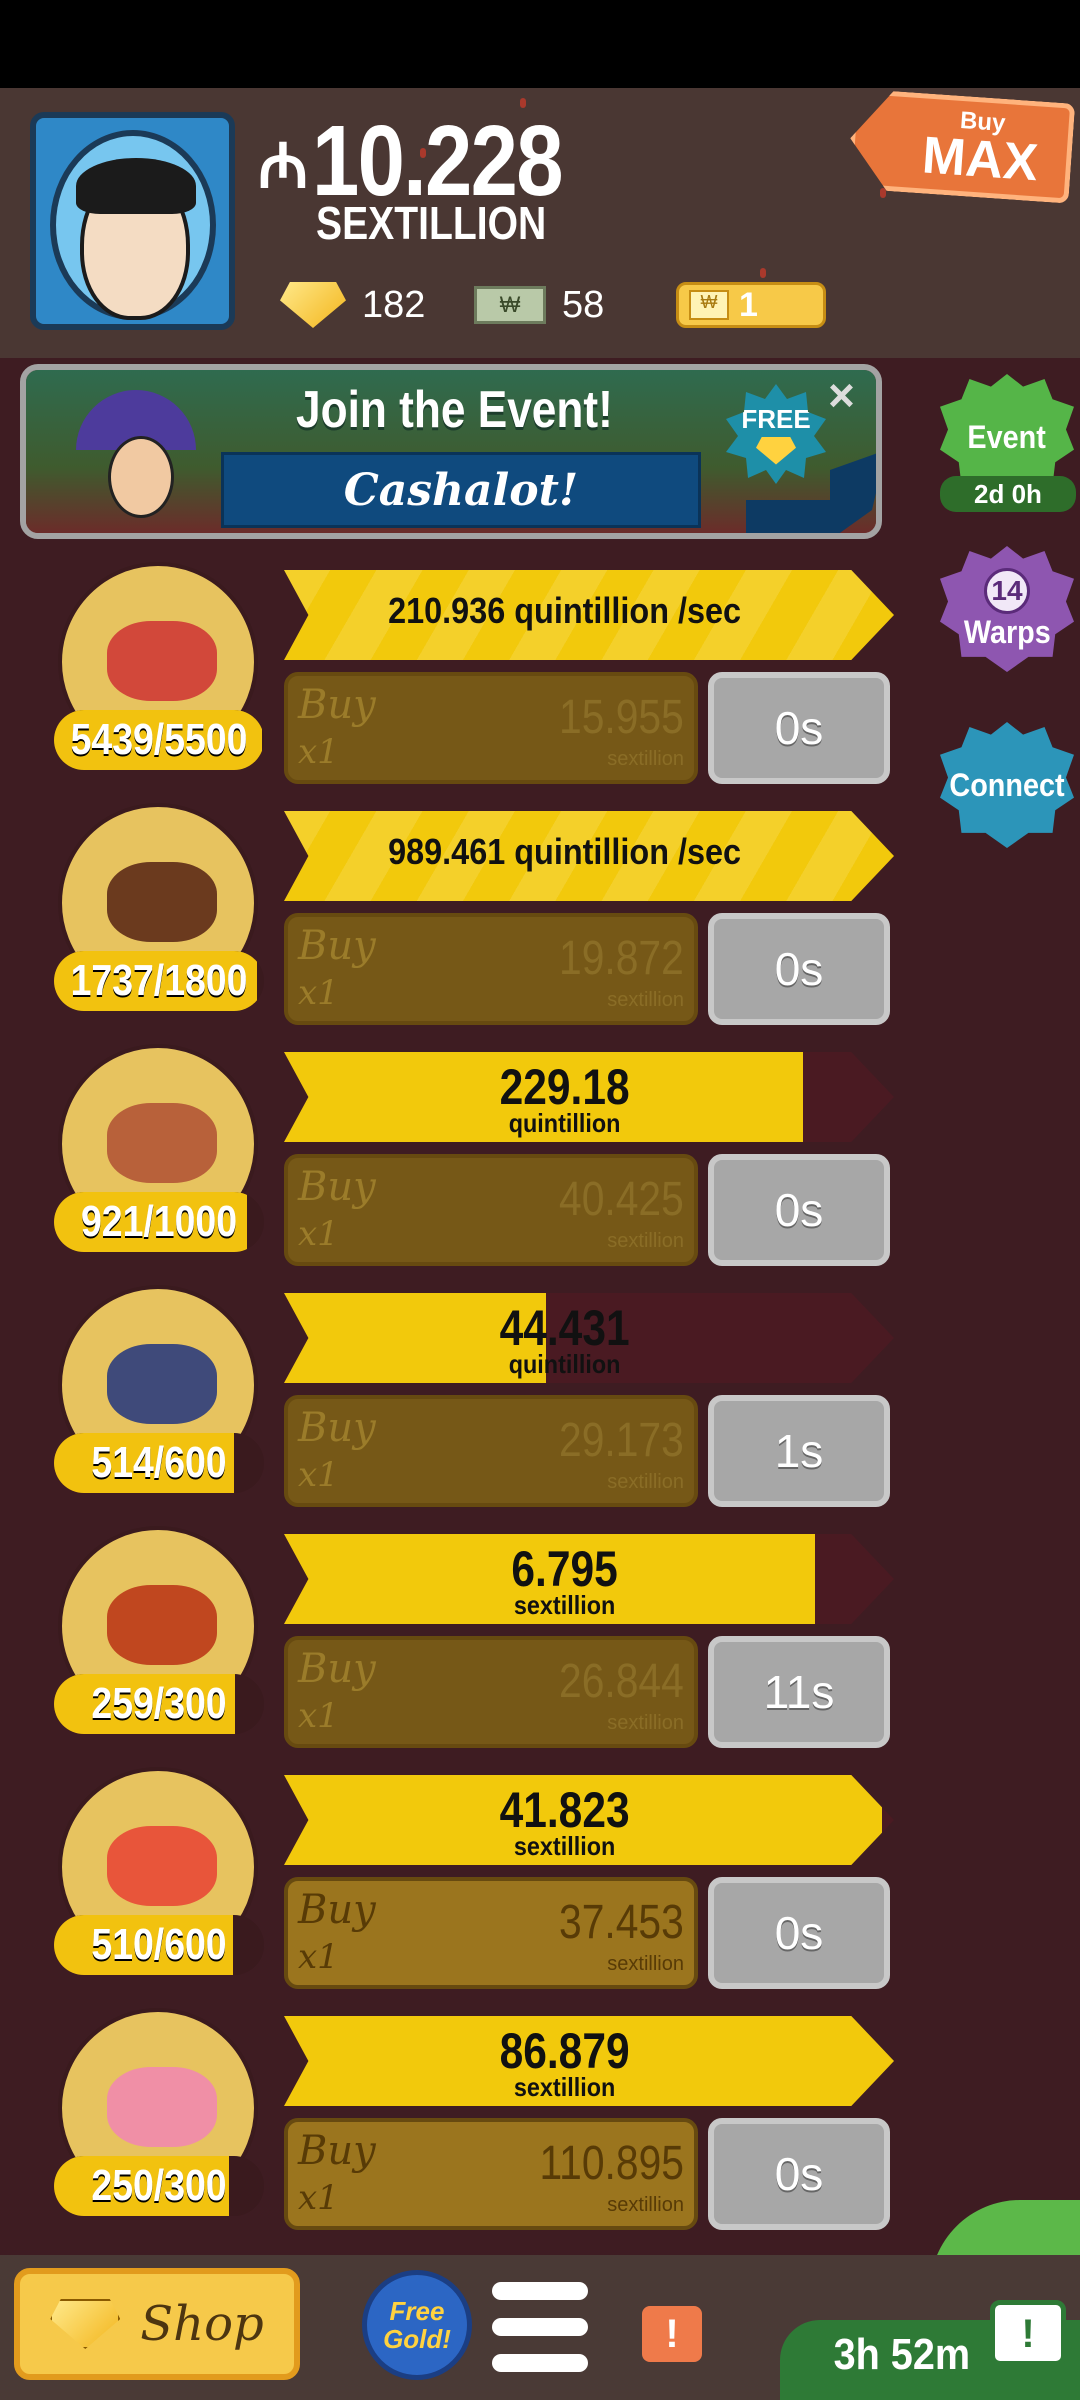  I want to click on progress-text: 259/300, so click(159, 1703).